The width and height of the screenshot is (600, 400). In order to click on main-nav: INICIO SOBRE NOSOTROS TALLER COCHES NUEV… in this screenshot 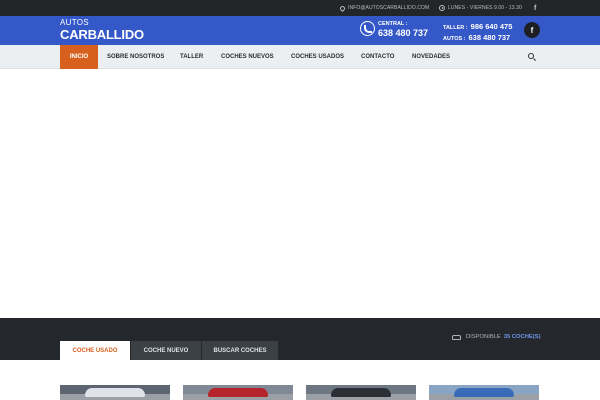, I will do `click(300, 57)`.